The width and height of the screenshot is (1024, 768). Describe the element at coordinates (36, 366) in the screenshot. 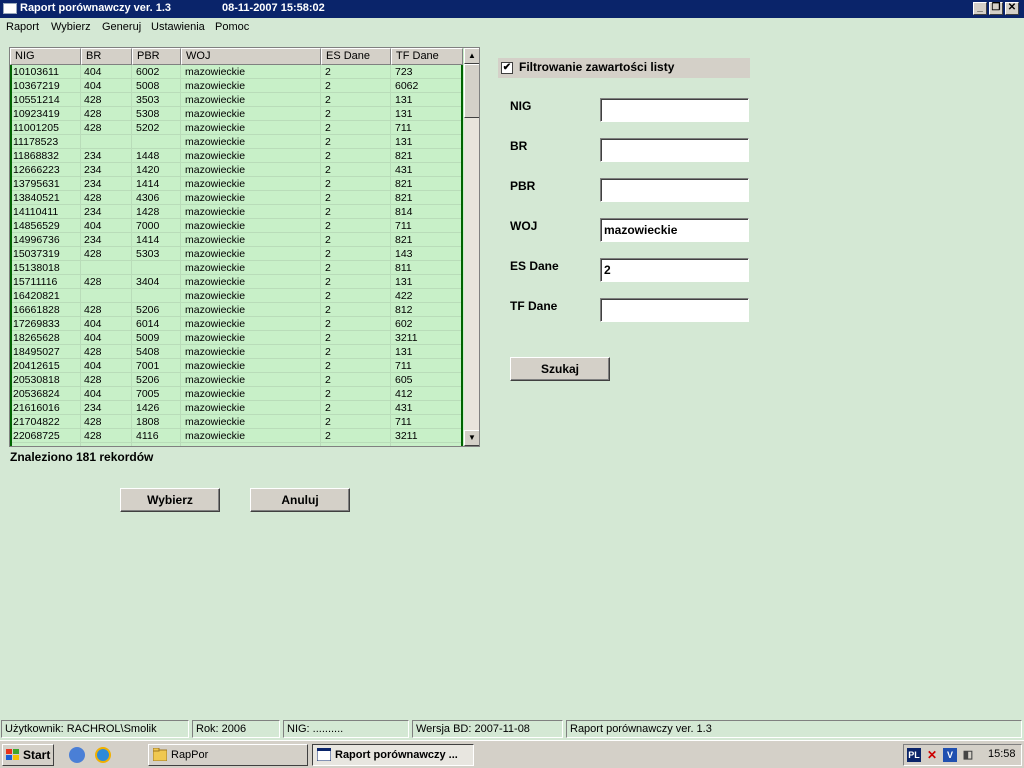

I see `table-cell-nig: 20412615` at that location.